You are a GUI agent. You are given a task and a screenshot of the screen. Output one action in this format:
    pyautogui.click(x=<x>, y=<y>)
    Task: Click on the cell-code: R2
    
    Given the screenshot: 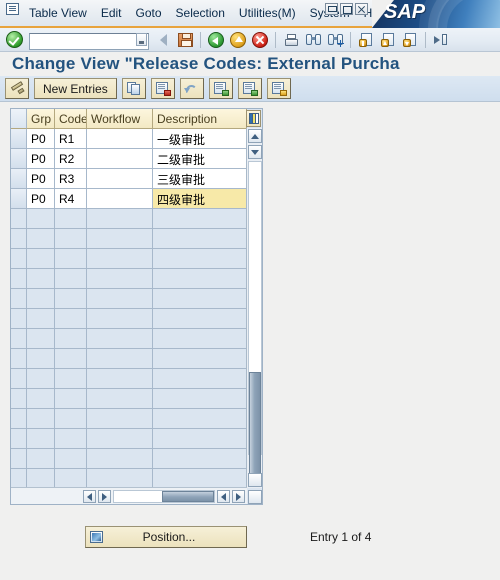 What is the action you would take?
    pyautogui.click(x=71, y=159)
    